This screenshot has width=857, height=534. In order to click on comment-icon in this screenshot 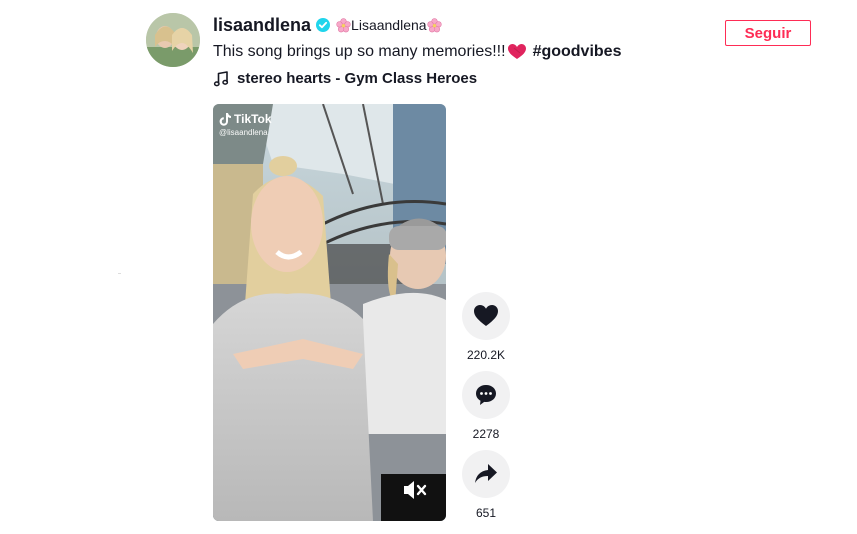, I will do `click(486, 395)`.